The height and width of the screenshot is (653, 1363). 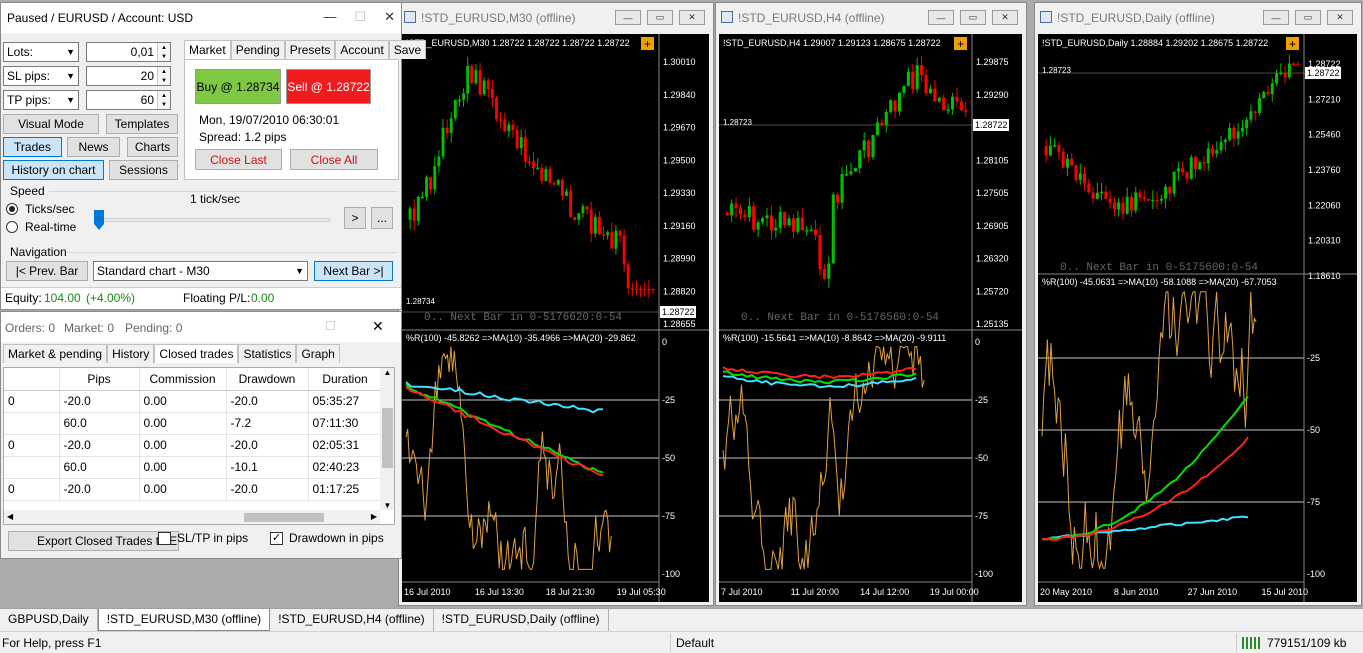 I want to click on buy-button: Buy @ 1.28734, so click(x=238, y=86).